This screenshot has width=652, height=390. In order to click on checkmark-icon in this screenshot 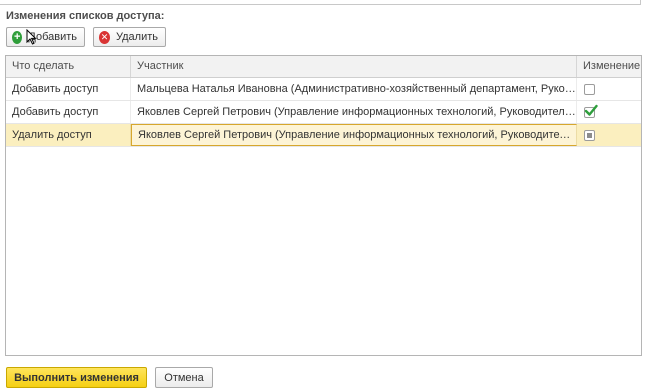, I will do `click(591, 110)`.